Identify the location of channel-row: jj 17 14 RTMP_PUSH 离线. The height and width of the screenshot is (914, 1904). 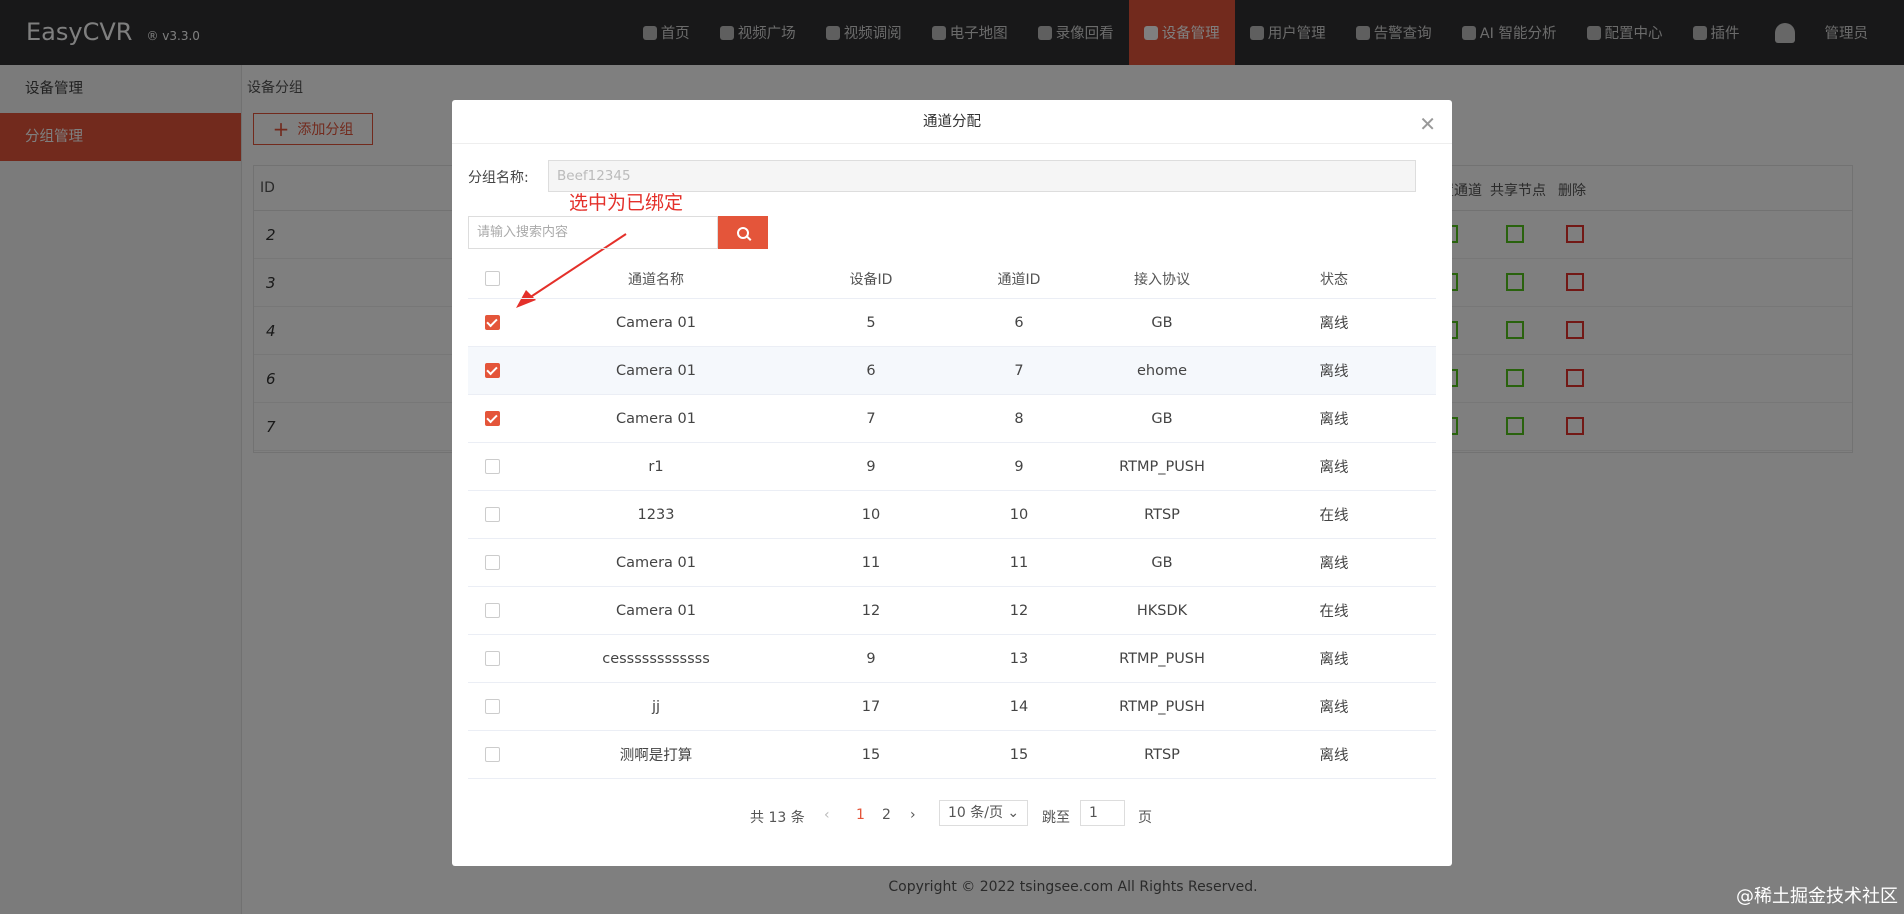
(952, 707).